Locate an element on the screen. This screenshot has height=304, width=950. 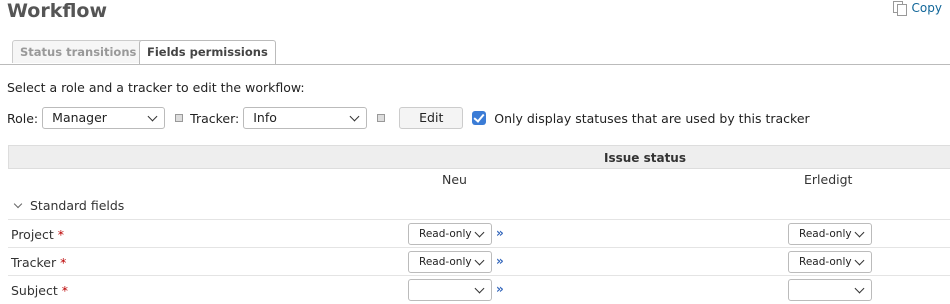
table-row: Tracker * Read-only » Read-only is located at coordinates (479, 261).